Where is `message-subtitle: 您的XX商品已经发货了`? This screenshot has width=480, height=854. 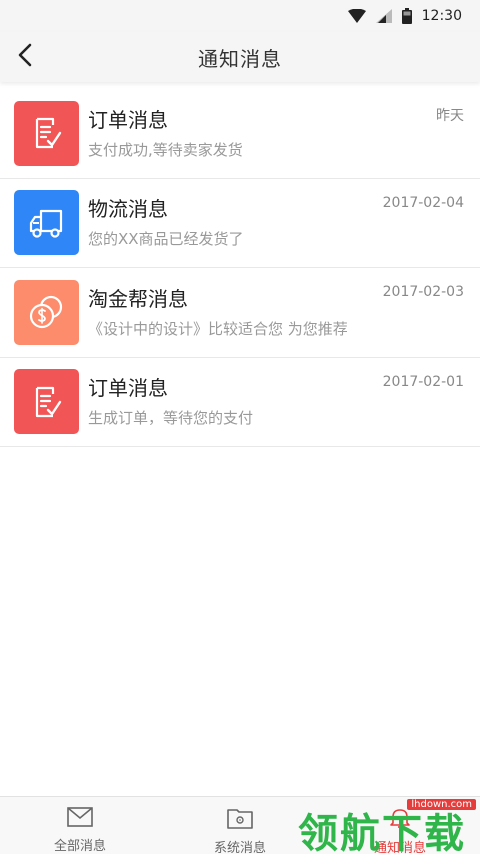 message-subtitle: 您的XX商品已经发货了 is located at coordinates (166, 239).